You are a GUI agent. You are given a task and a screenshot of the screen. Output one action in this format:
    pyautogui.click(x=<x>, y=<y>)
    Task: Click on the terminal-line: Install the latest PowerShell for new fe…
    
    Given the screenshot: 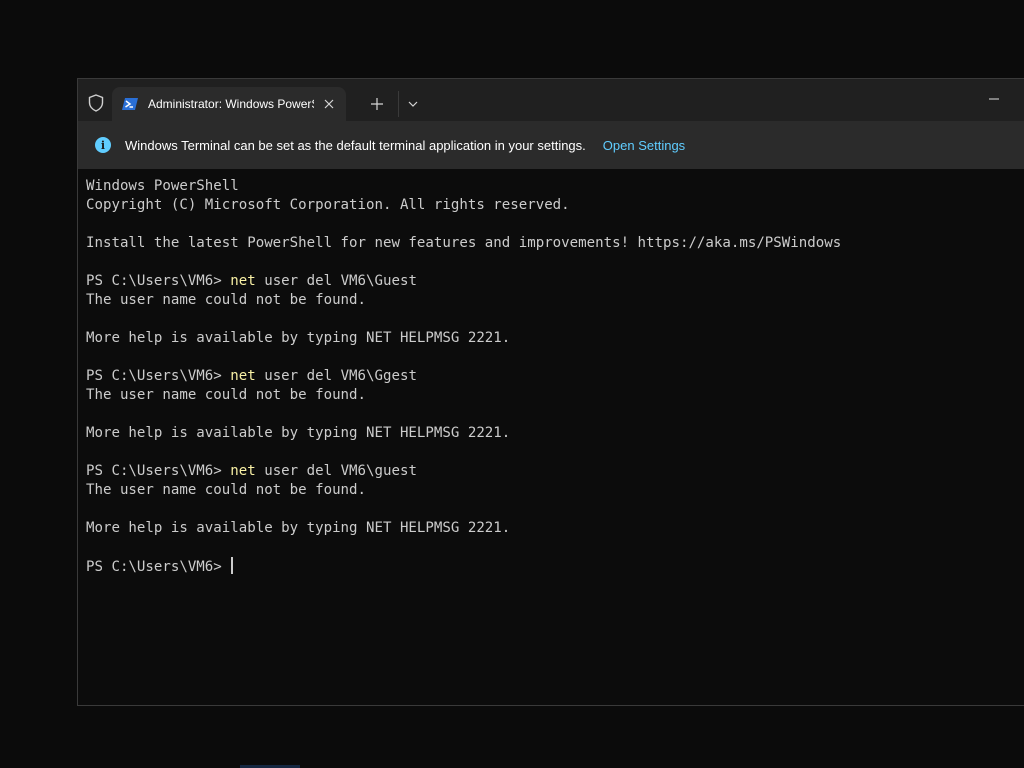 What is the action you would take?
    pyautogui.click(x=464, y=243)
    